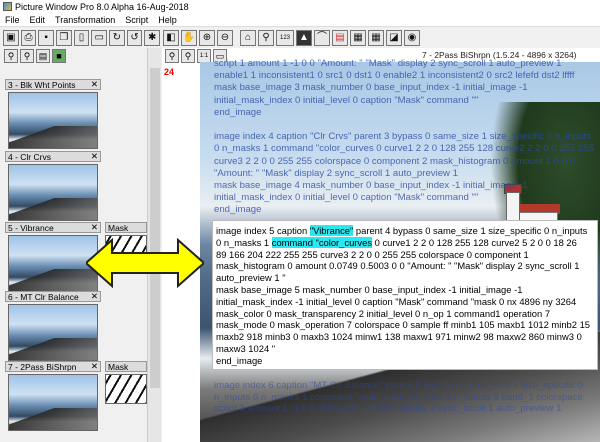  Describe the element at coordinates (117, 38) in the screenshot. I see `refresh-icon: ↻` at that location.